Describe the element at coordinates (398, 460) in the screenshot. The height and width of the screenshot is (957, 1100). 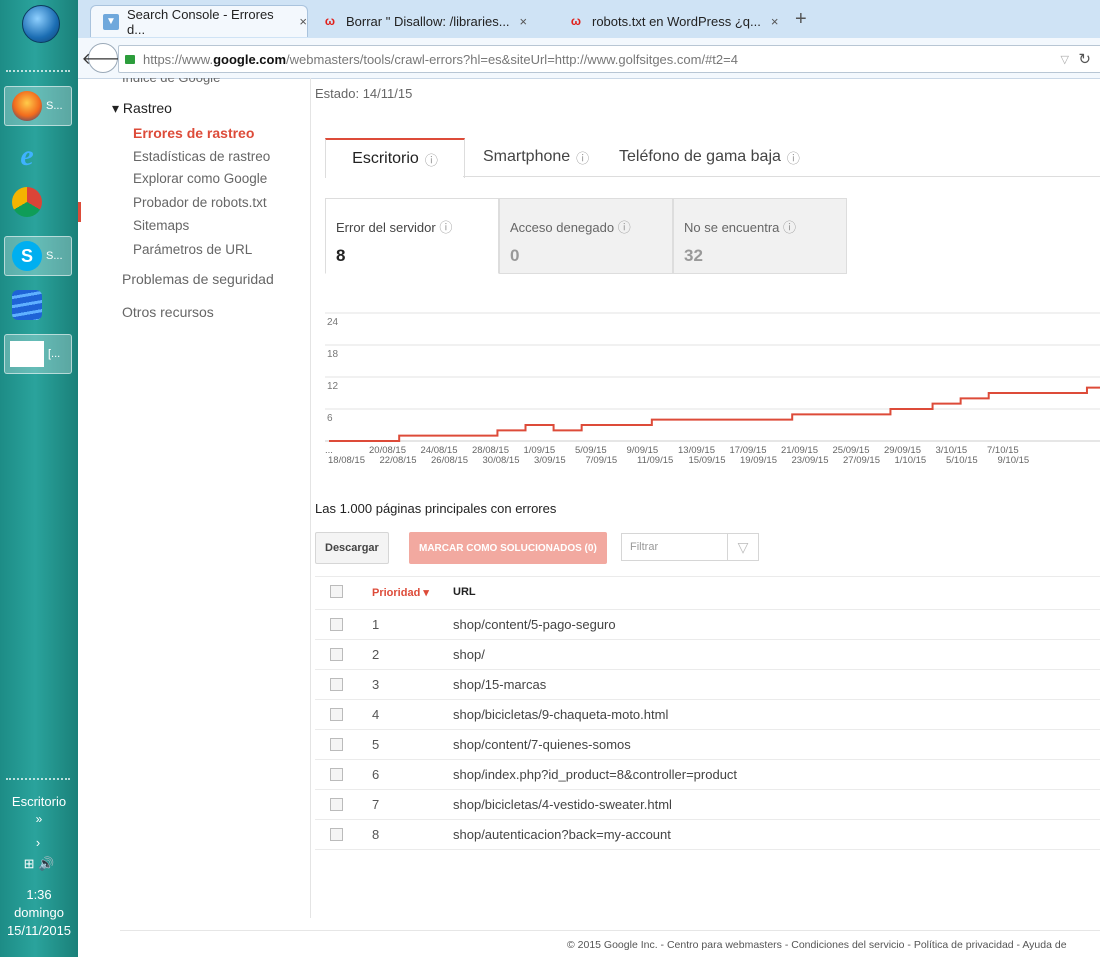
I see `x-tick-label: 22/08/15` at that location.